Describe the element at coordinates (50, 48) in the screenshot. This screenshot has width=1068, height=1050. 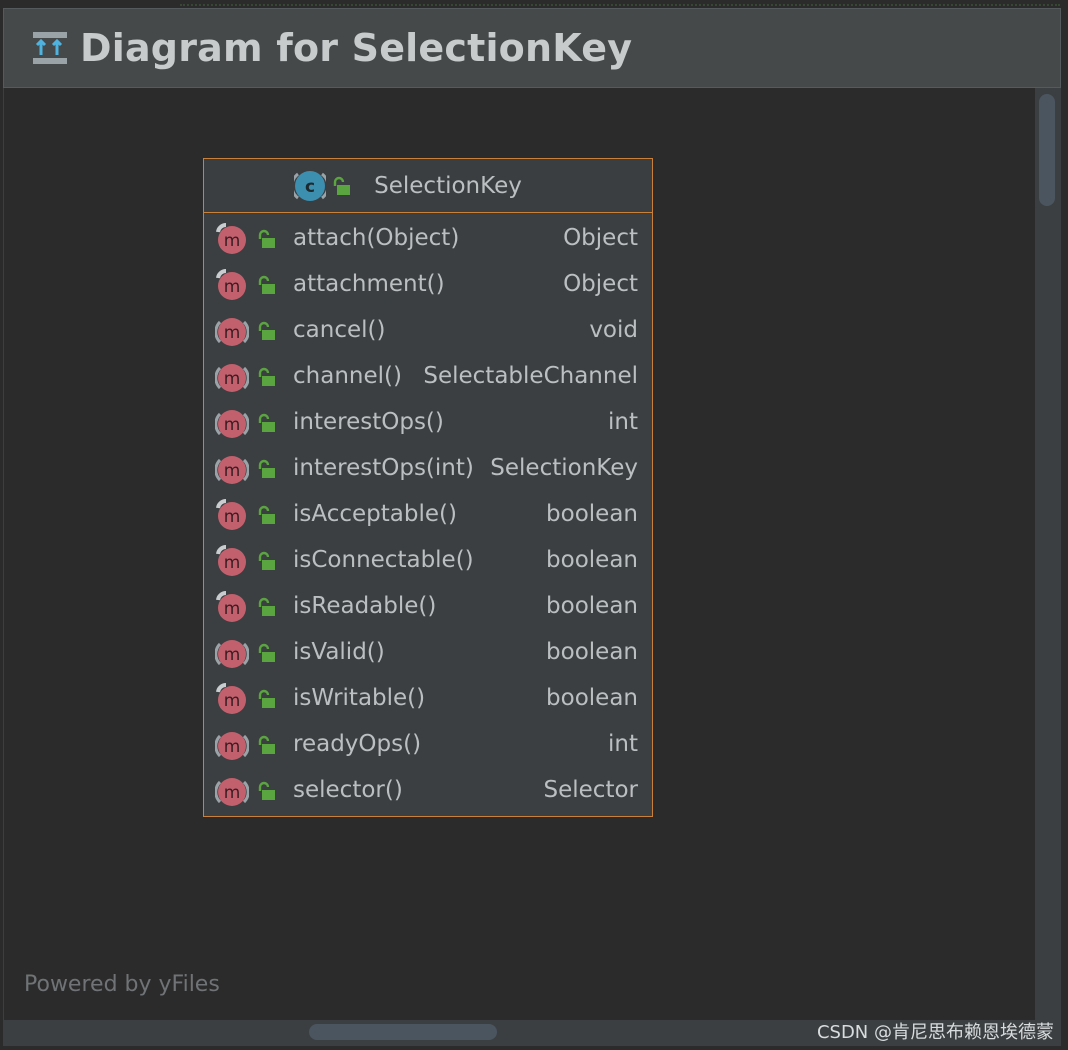
I see `diagram-icon` at that location.